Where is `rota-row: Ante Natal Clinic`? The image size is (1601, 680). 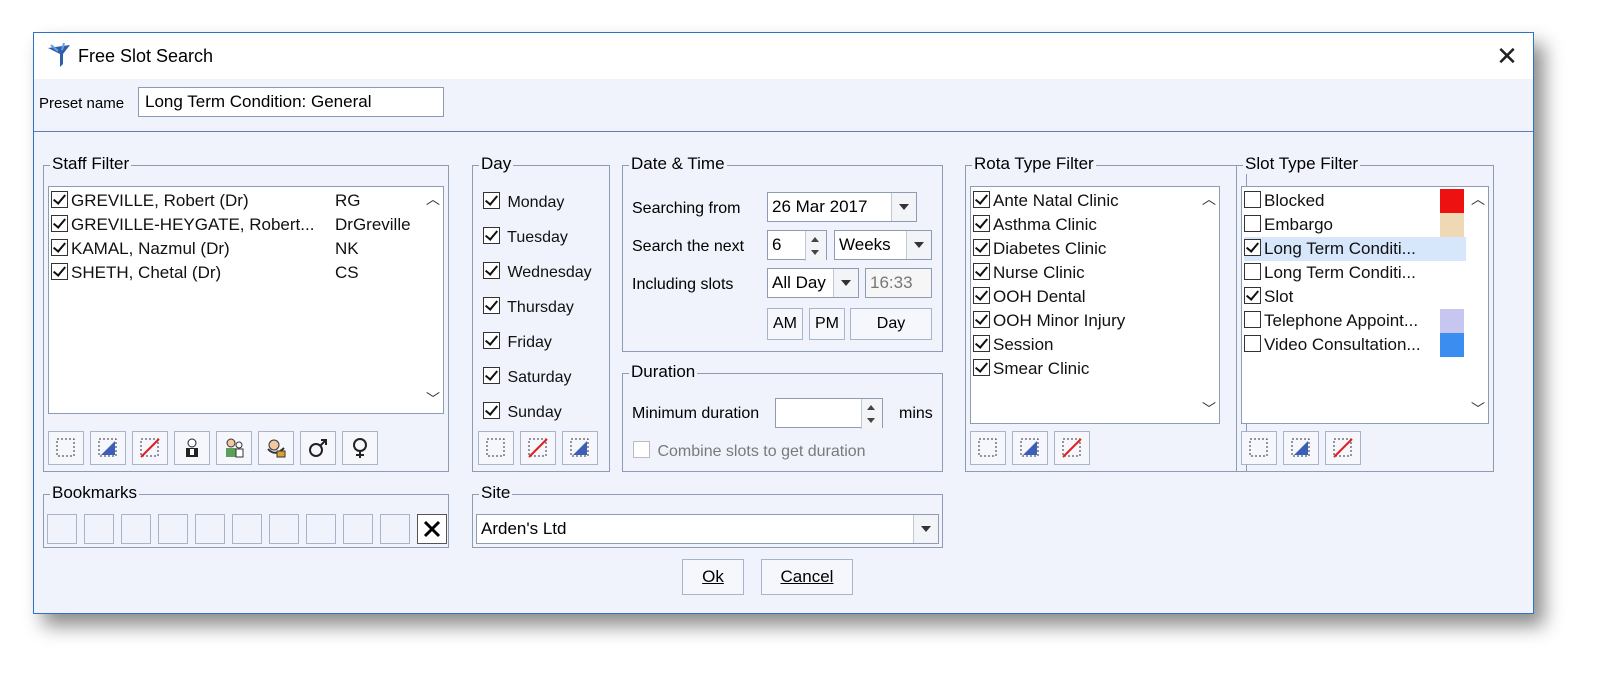 rota-row: Ante Natal Clinic is located at coordinates (1046, 201).